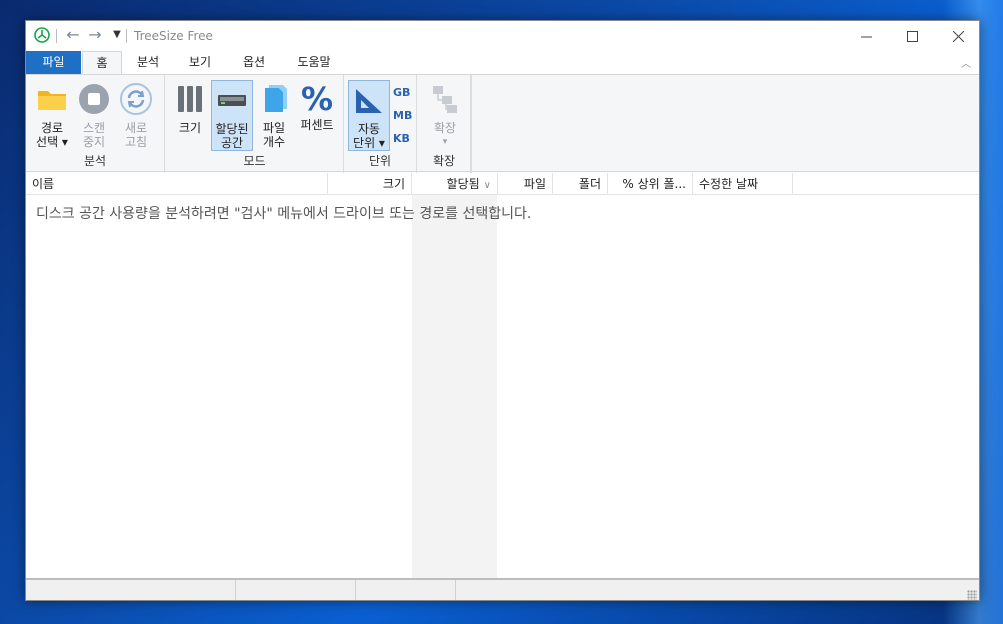  I want to click on tab-help: 도움말, so click(314, 62).